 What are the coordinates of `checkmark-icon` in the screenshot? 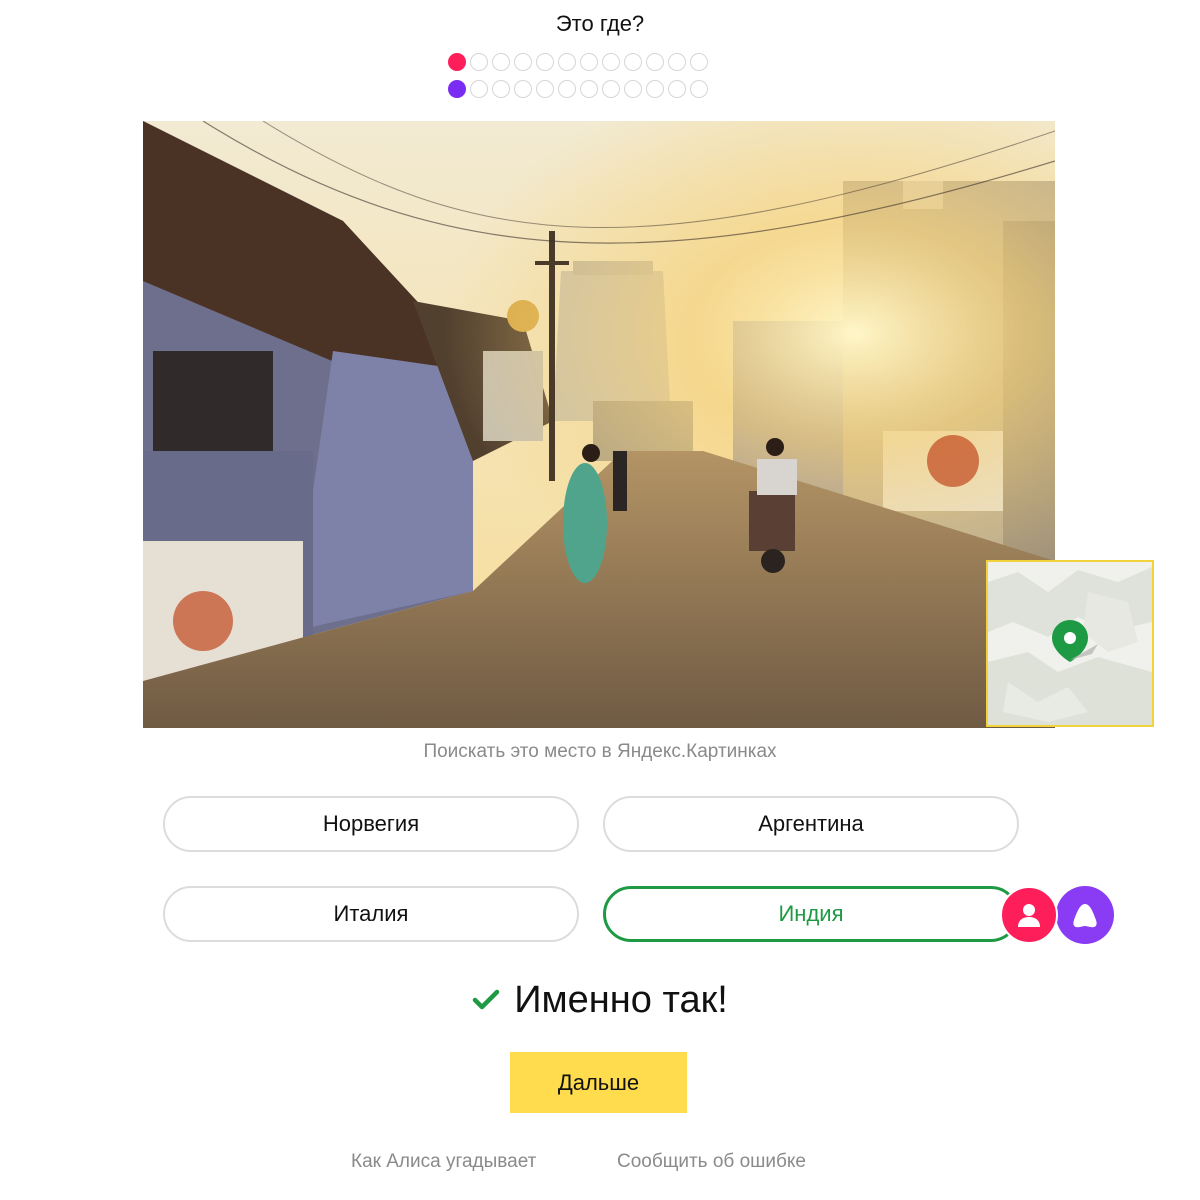 It's located at (486, 999).